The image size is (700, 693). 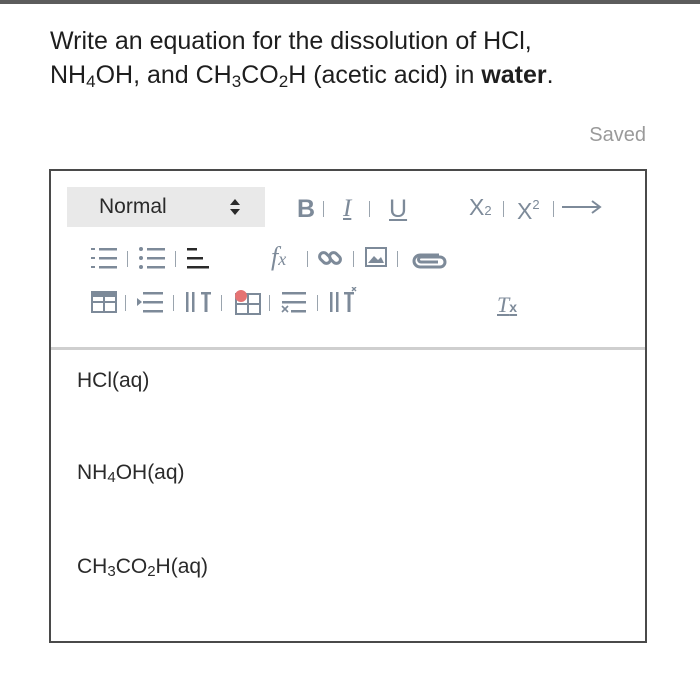 What do you see at coordinates (347, 208) in the screenshot?
I see `italic-icon: I` at bounding box center [347, 208].